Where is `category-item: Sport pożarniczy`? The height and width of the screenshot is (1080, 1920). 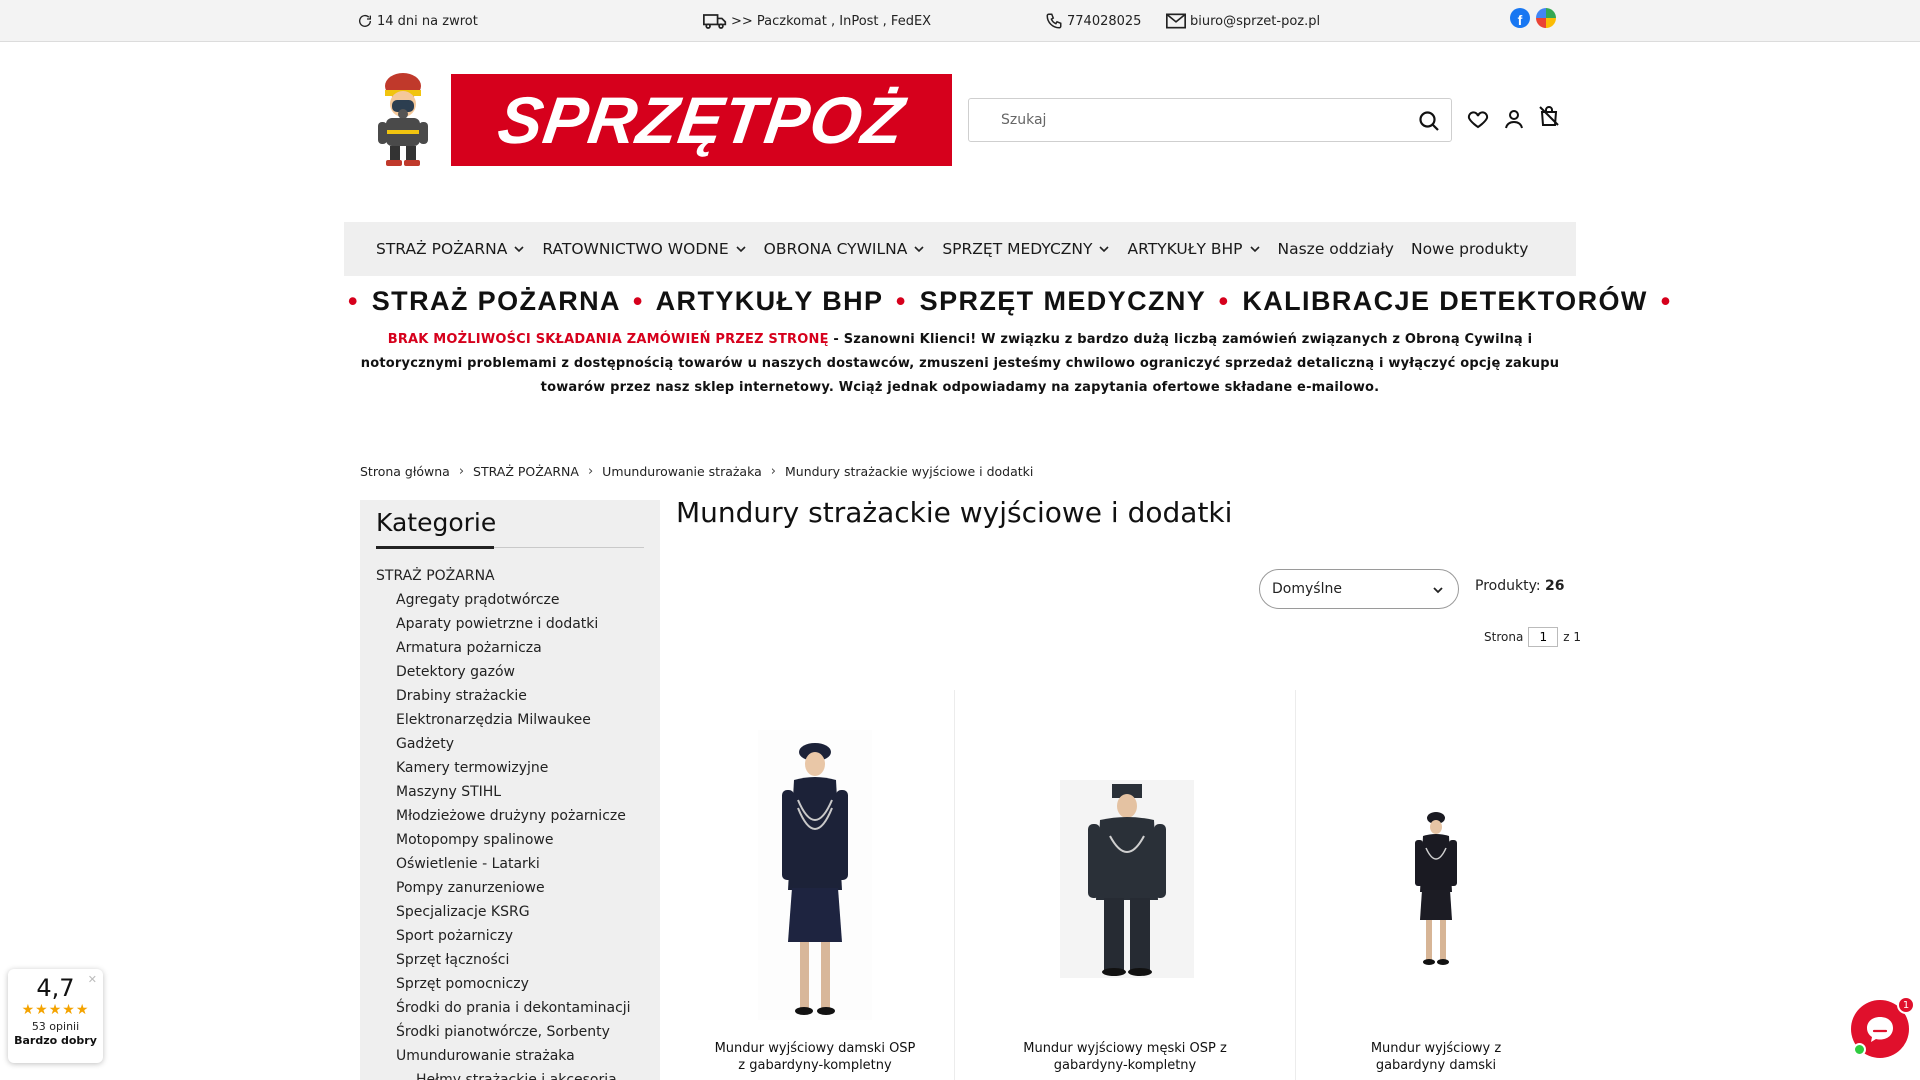
category-item: Sport pożarniczy is located at coordinates (516, 936).